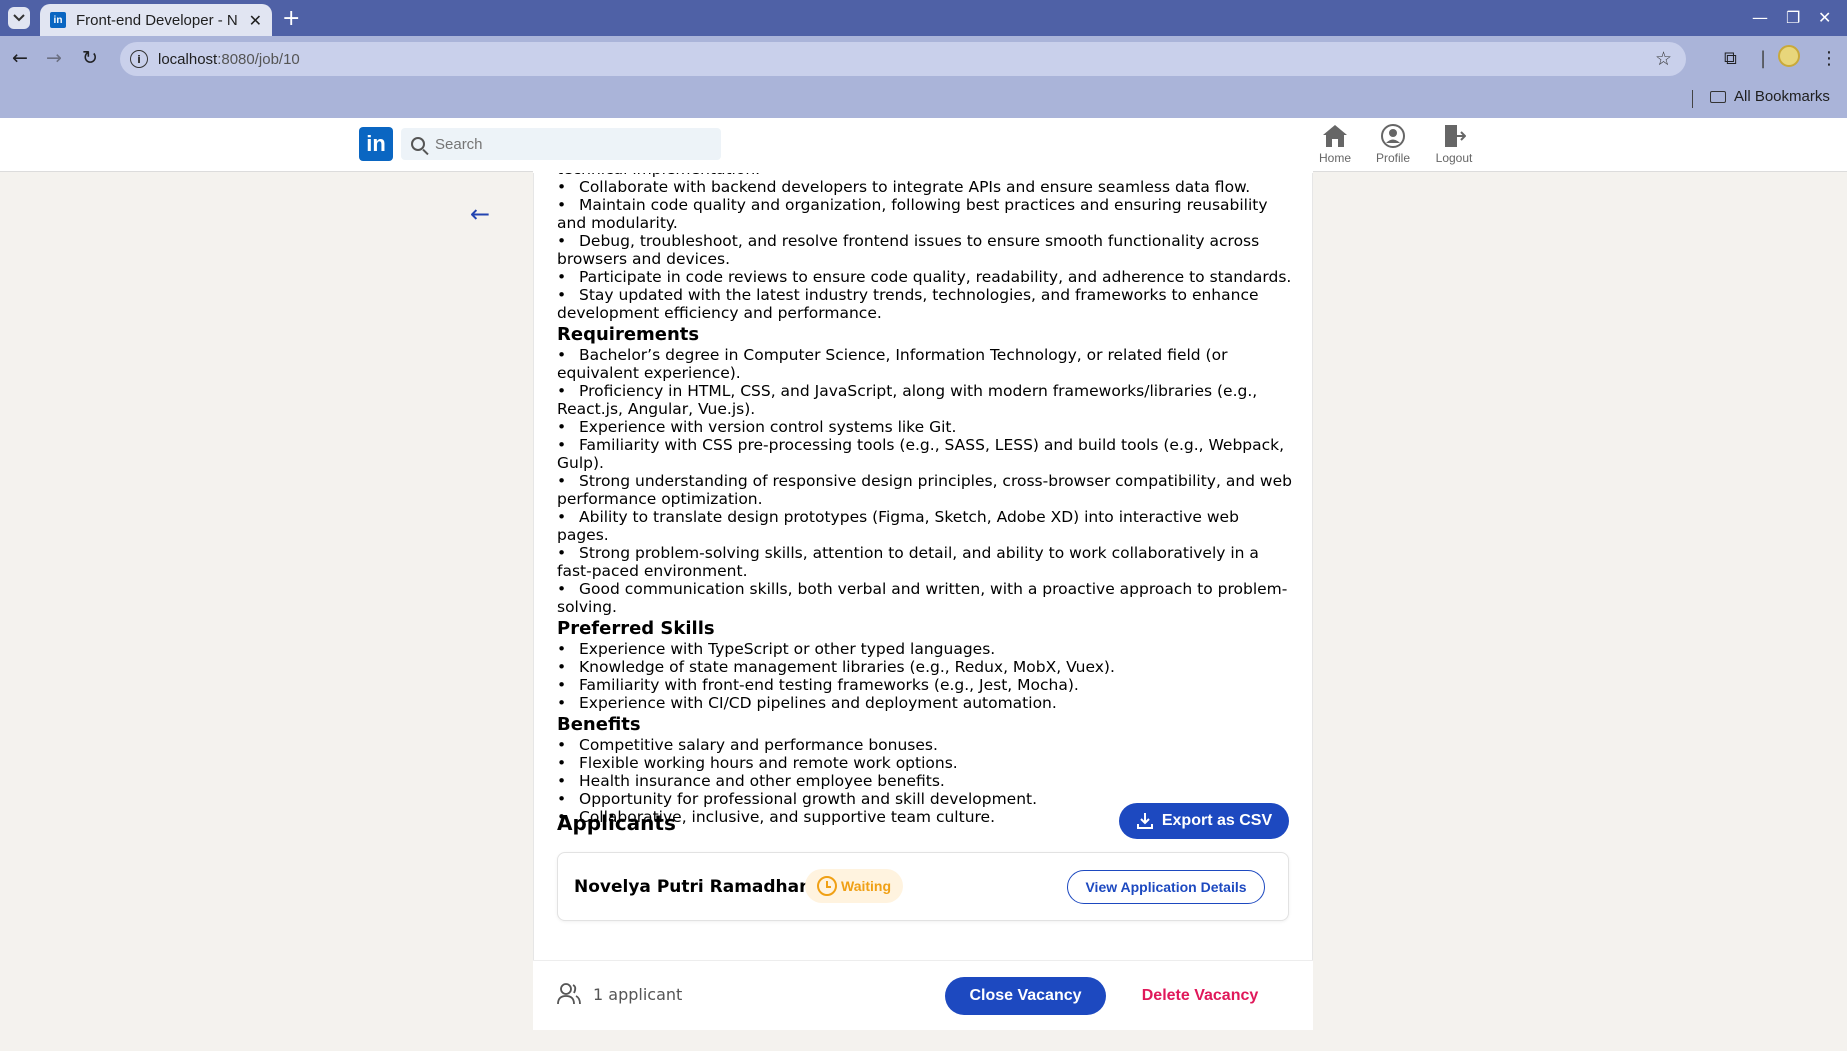 This screenshot has width=1847, height=1051. Describe the element at coordinates (1663, 59) in the screenshot. I see `bookmark-star-icon: ☆` at that location.